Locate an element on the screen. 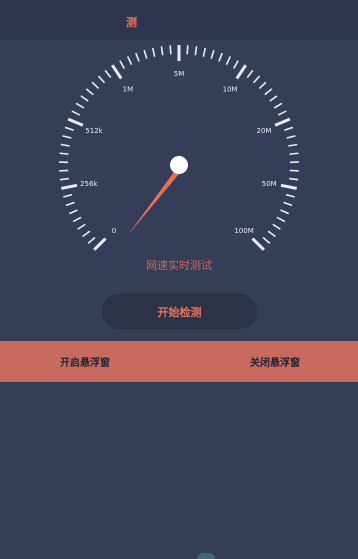  floating-window-bar: 开启悬浮窗 关闭悬浮窗 is located at coordinates (179, 361).